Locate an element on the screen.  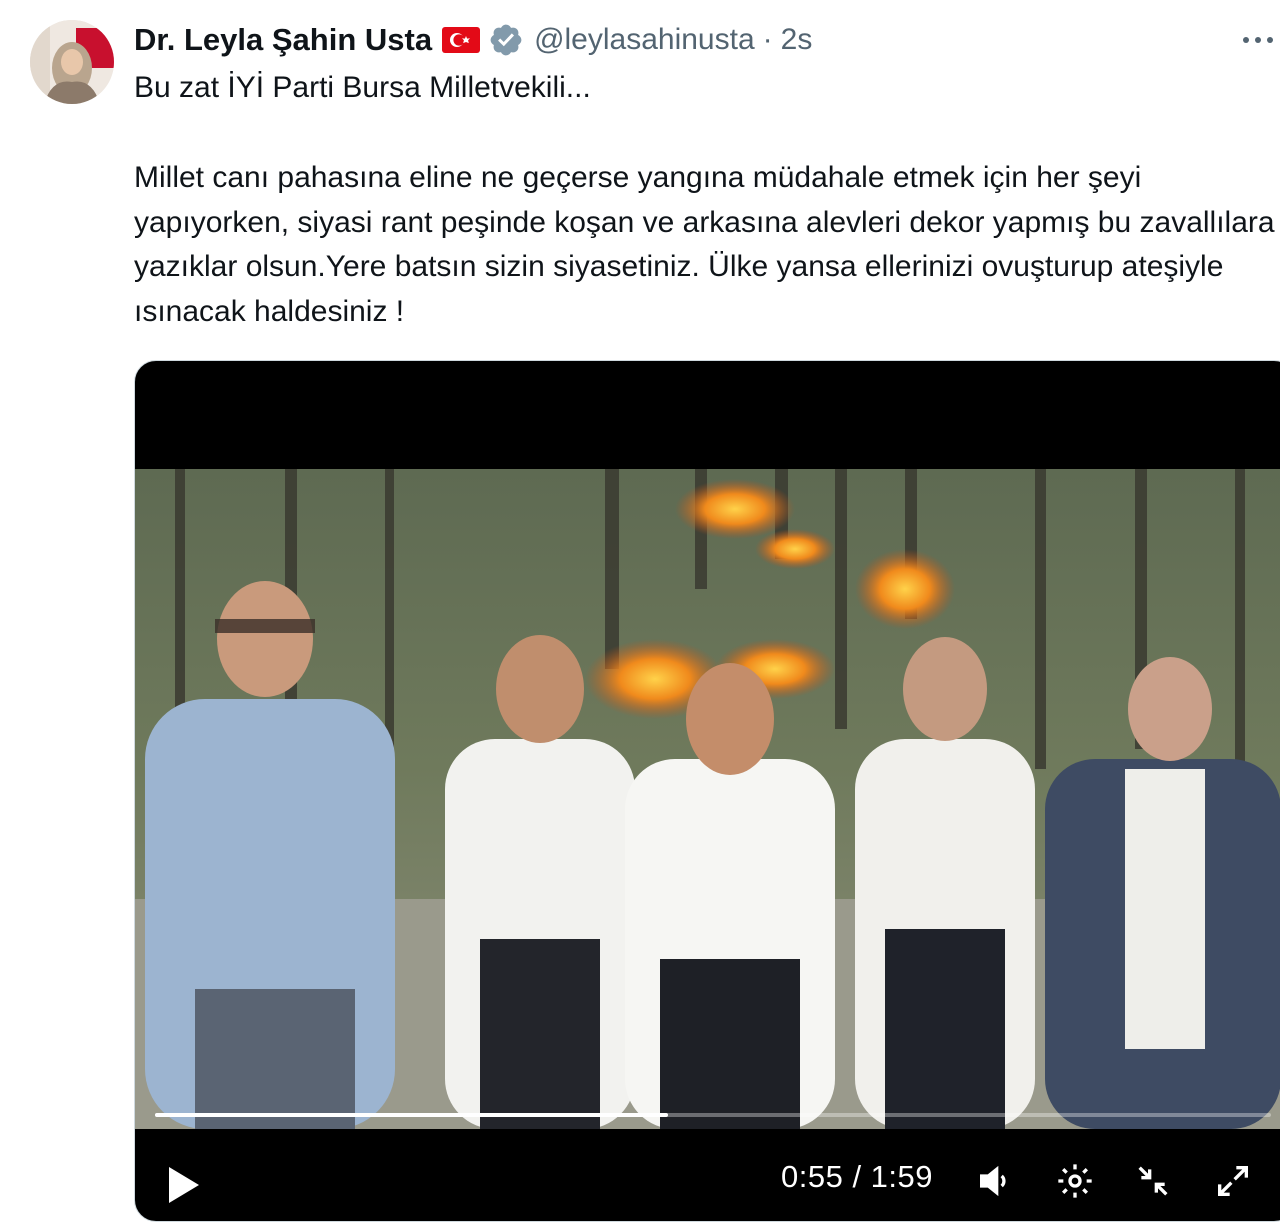
verified-badge-icon is located at coordinates (506, 40).